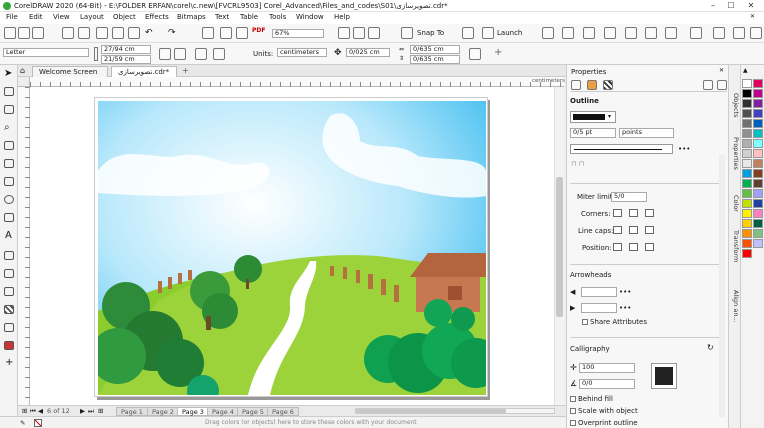 Image resolution: width=764 pixels, height=428 pixels. What do you see at coordinates (735, 105) in the screenshot?
I see `tab-objects: Objects` at bounding box center [735, 105].